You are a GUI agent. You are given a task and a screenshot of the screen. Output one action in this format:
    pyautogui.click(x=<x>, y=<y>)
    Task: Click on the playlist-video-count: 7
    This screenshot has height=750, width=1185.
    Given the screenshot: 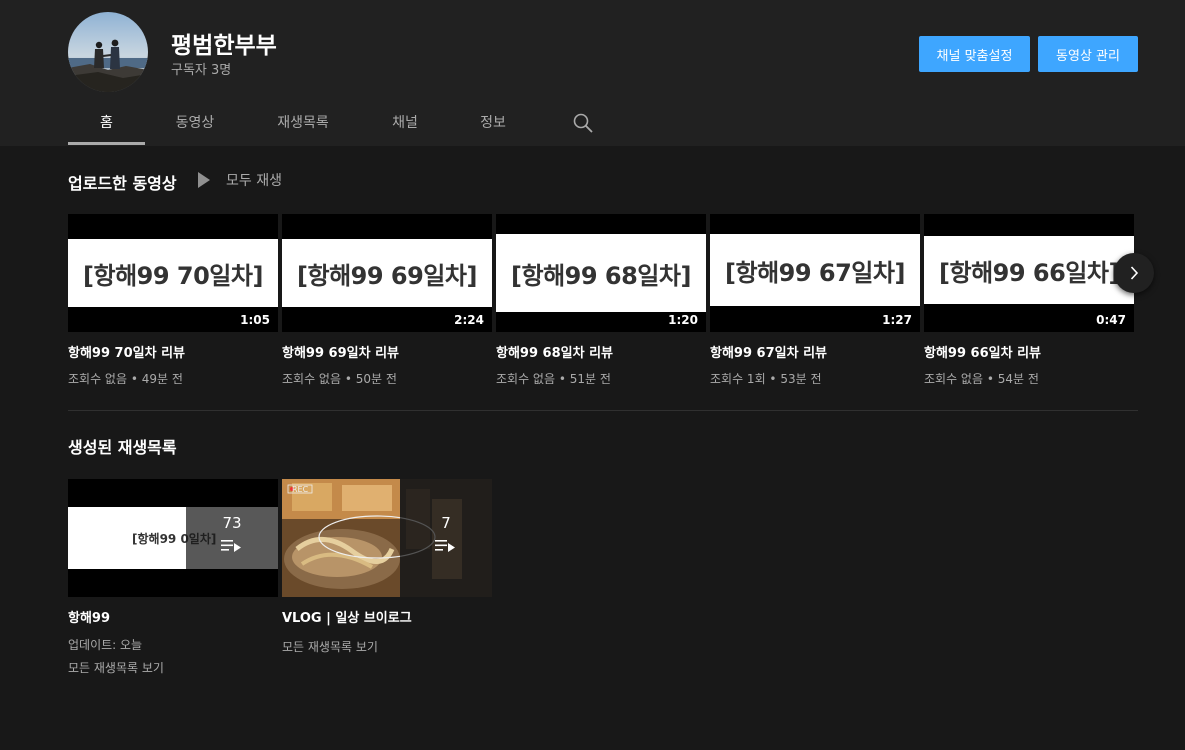 What is the action you would take?
    pyautogui.click(x=446, y=522)
    